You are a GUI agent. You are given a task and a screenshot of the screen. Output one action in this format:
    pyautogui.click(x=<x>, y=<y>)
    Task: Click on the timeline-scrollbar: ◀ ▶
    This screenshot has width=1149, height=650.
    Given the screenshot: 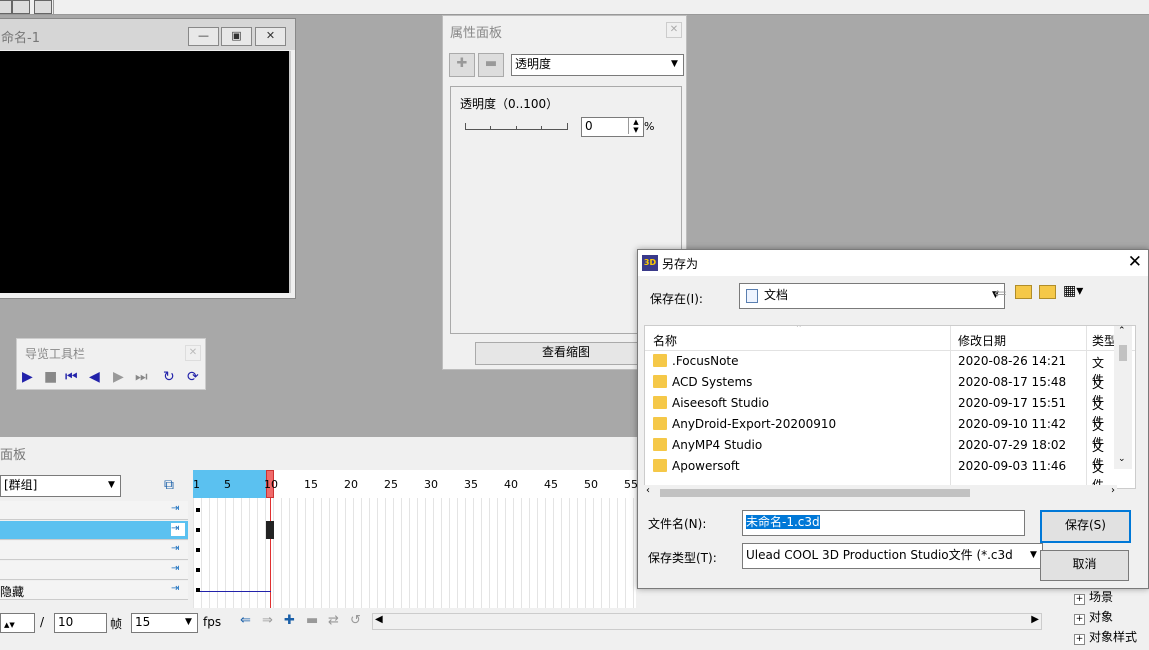 What is the action you would take?
    pyautogui.click(x=707, y=621)
    